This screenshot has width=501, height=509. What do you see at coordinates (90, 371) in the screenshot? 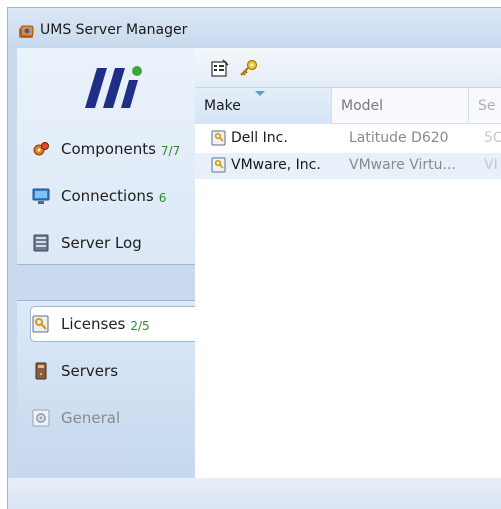
I see `sidebar-item-label: Servers` at bounding box center [90, 371].